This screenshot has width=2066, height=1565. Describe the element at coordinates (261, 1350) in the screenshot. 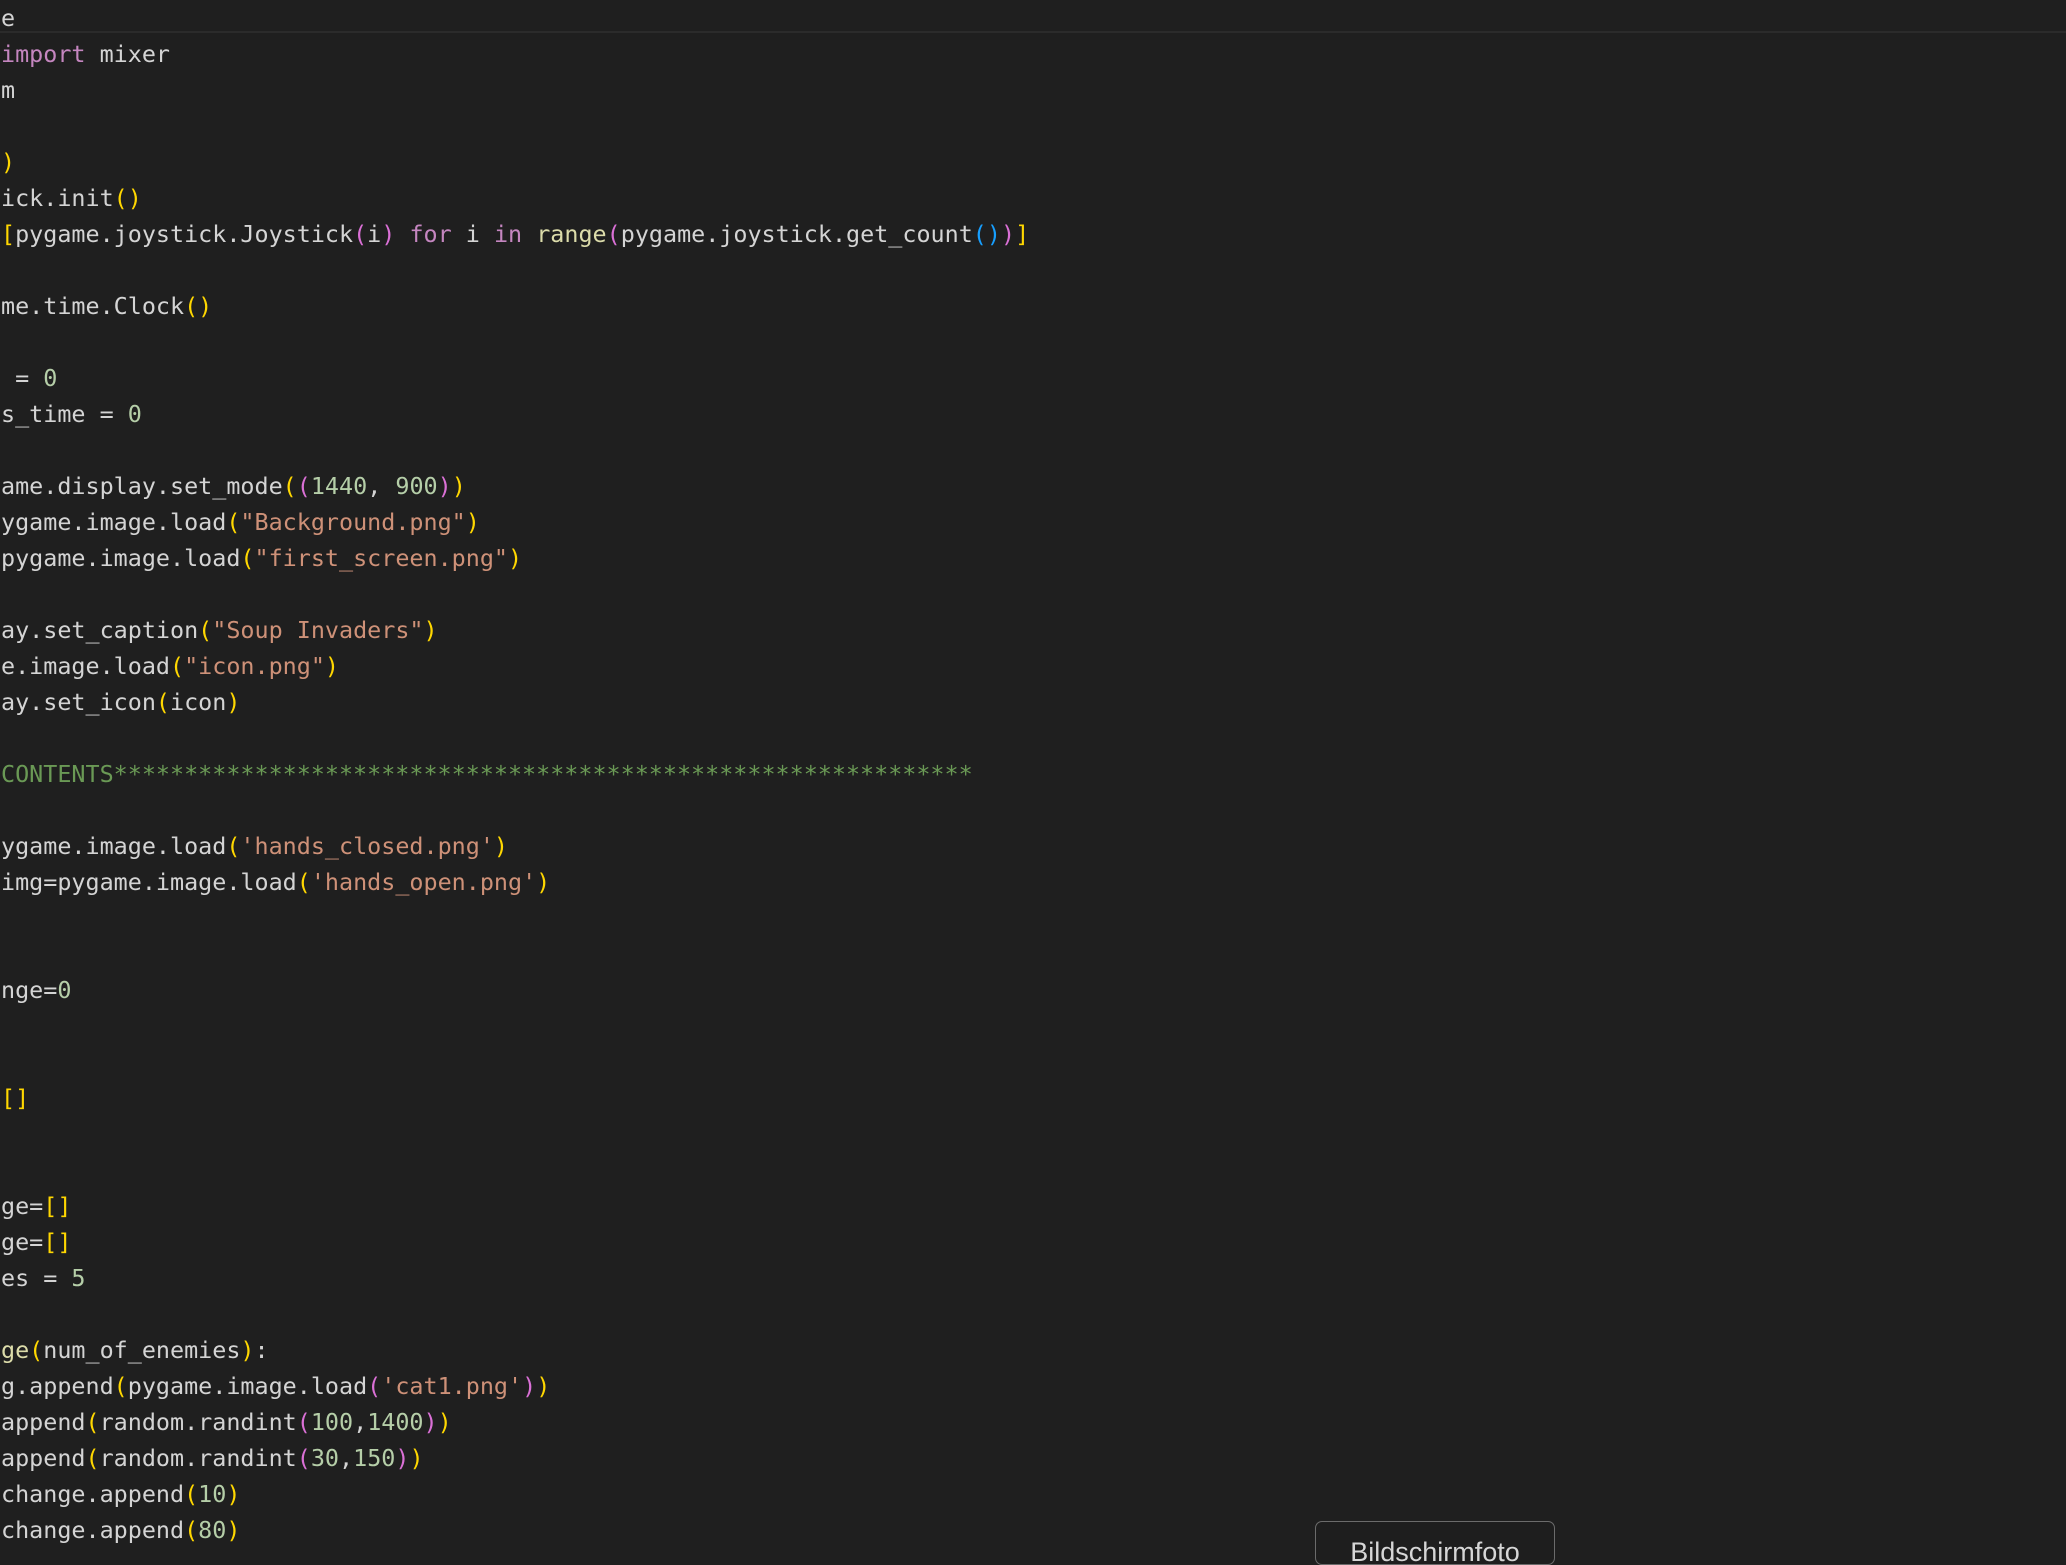

I see `code-token: :` at that location.